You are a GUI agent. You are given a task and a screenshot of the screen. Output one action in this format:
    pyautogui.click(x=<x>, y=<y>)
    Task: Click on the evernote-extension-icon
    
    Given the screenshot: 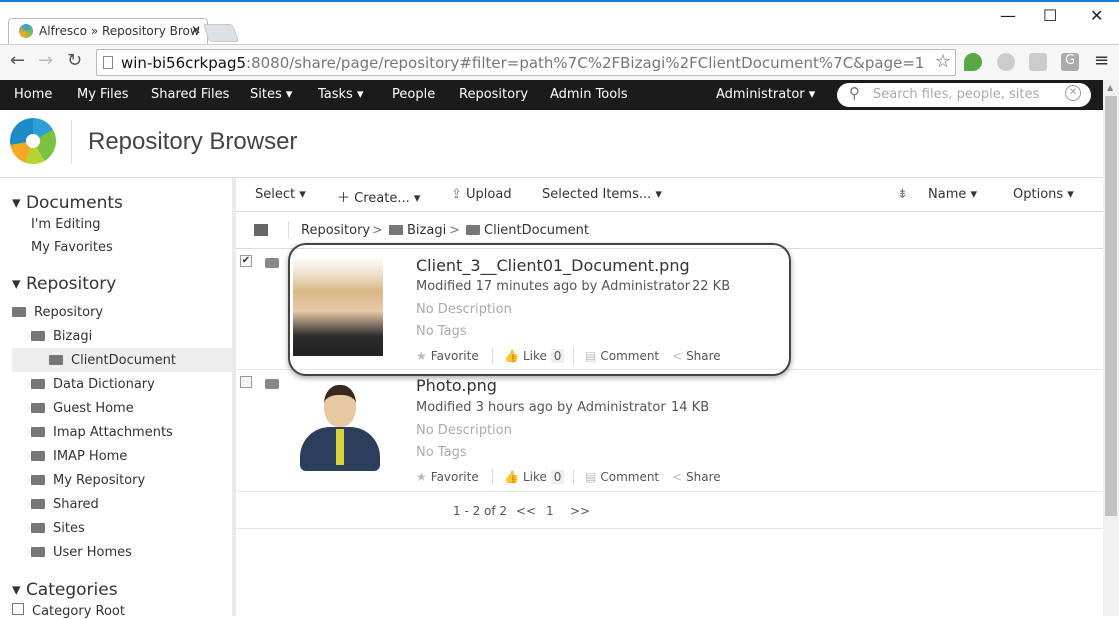 What is the action you would take?
    pyautogui.click(x=973, y=62)
    